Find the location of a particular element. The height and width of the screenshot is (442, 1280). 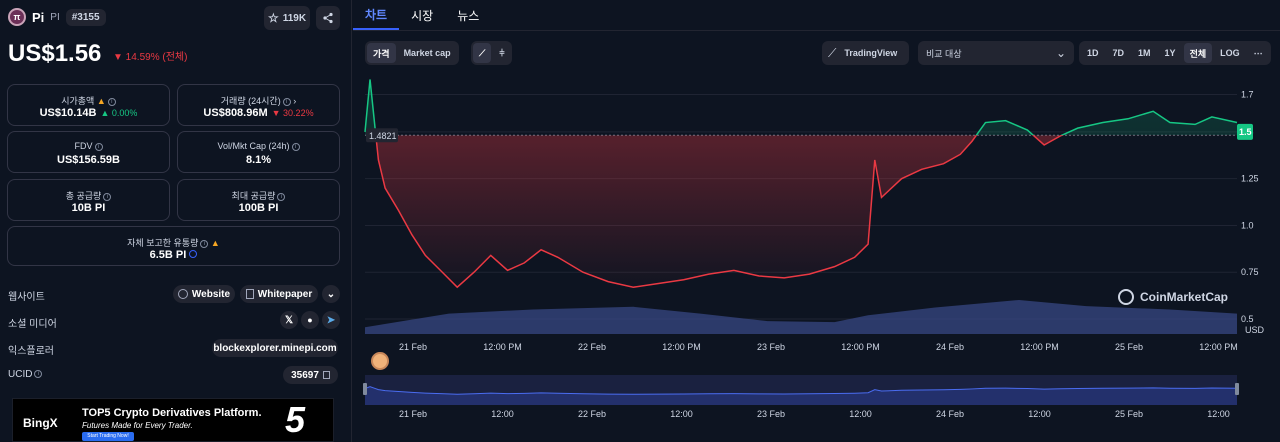

rank-badge: #3155 is located at coordinates (85, 17).